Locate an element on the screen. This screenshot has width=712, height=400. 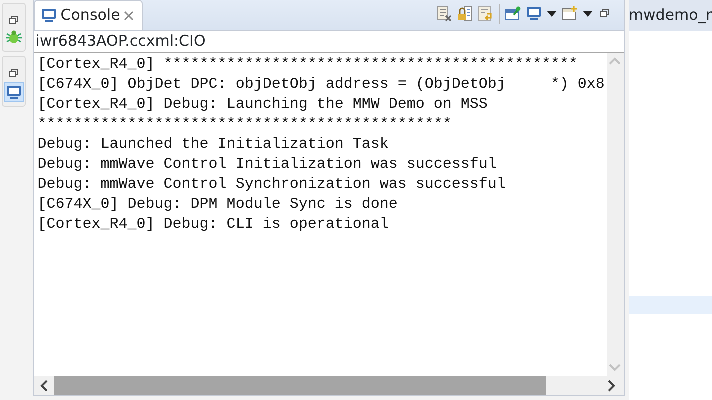
scroll-lock-icon is located at coordinates (464, 14).